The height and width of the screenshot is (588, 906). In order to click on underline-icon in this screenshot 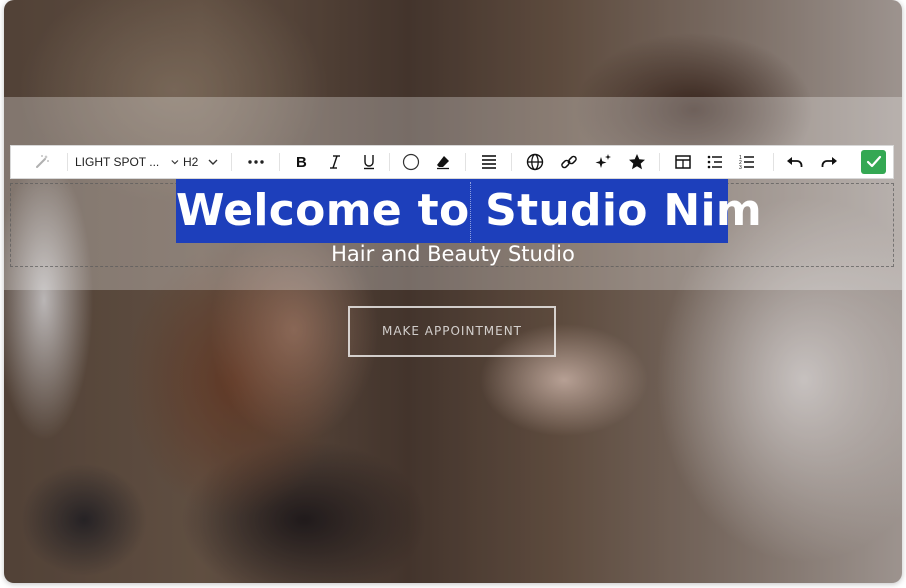, I will do `click(369, 162)`.